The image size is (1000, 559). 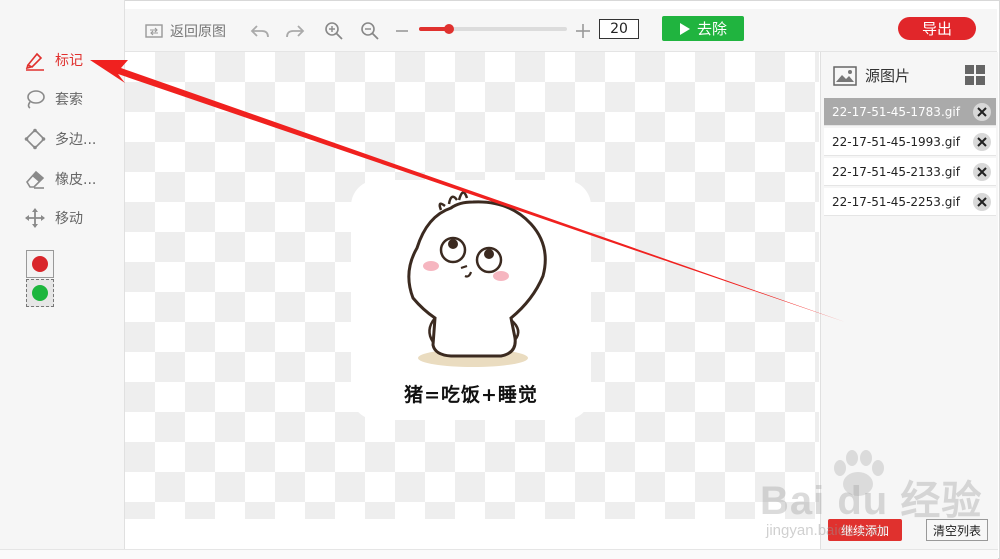 What do you see at coordinates (896, 141) in the screenshot?
I see `file-name: 22-17-51-45-1993.gif` at bounding box center [896, 141].